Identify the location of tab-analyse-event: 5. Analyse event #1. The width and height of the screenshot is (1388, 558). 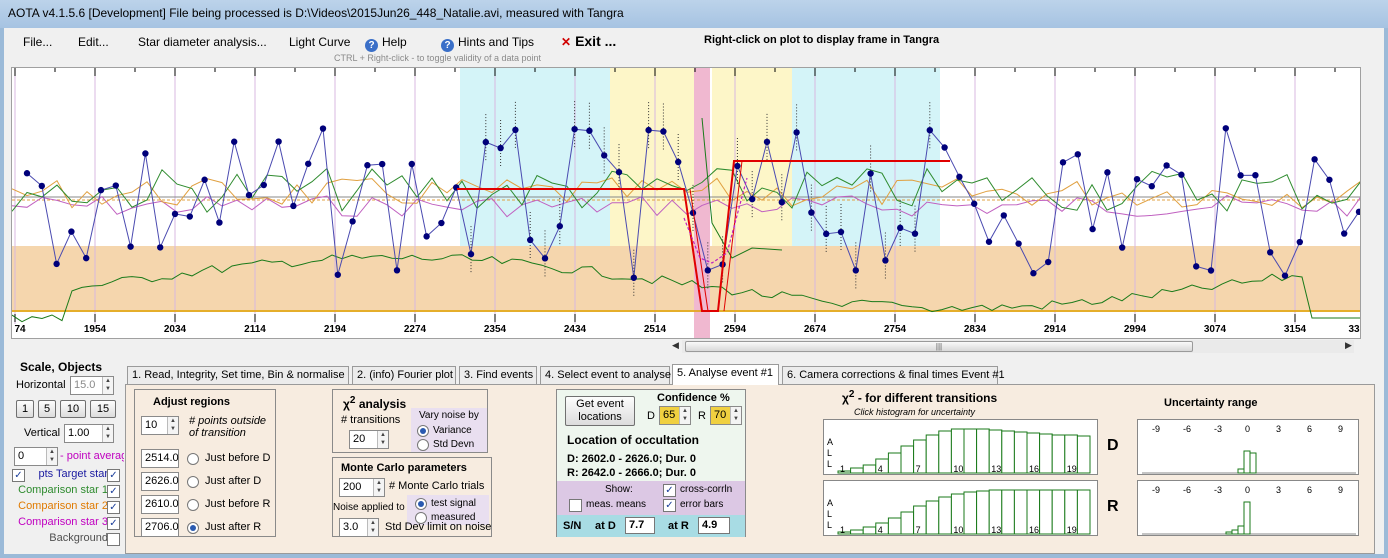
(725, 374).